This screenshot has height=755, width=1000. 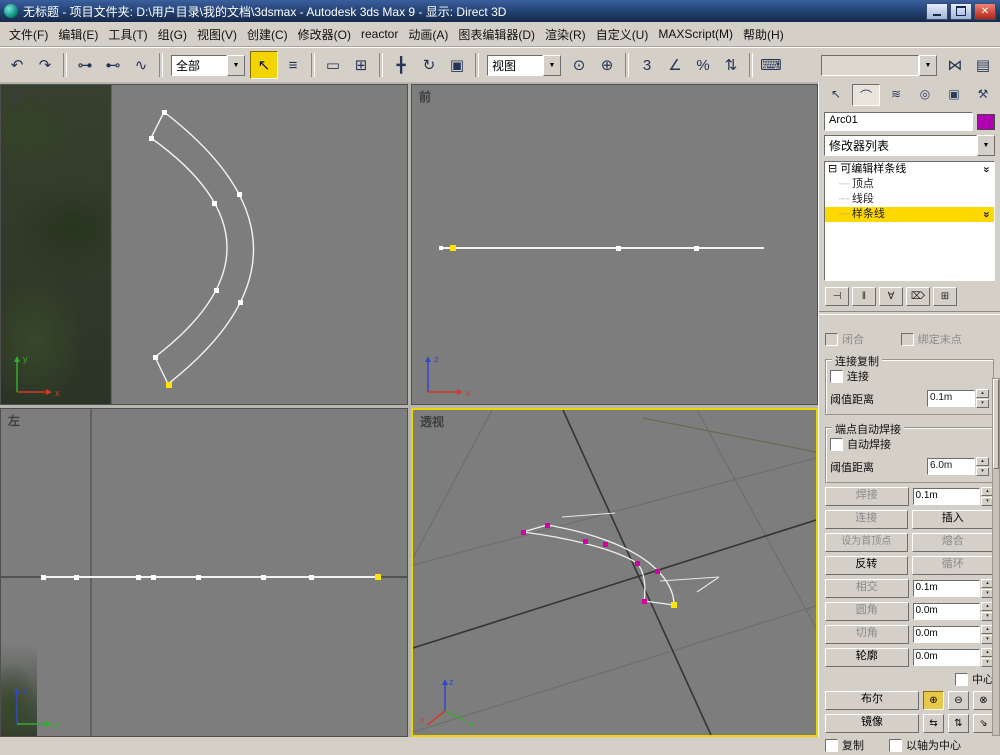 I want to click on threshold-field: 0.1m, so click(x=951, y=398).